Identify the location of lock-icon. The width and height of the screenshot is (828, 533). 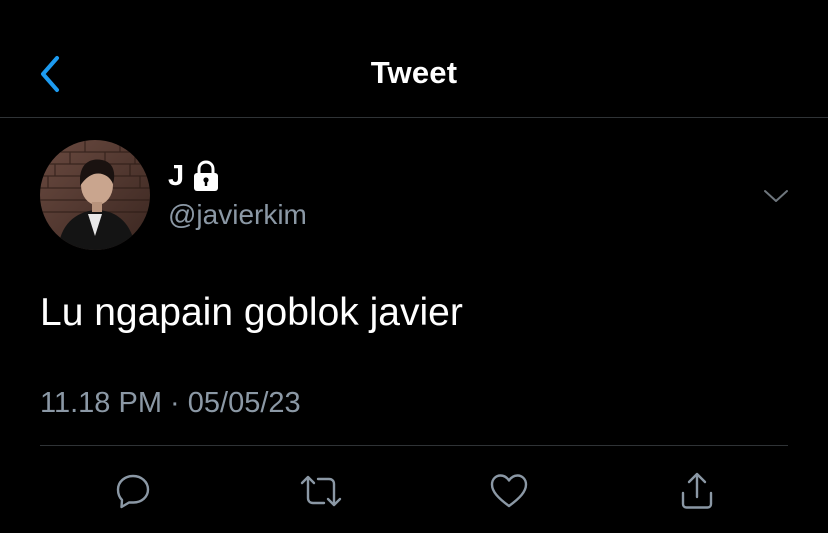
(206, 176).